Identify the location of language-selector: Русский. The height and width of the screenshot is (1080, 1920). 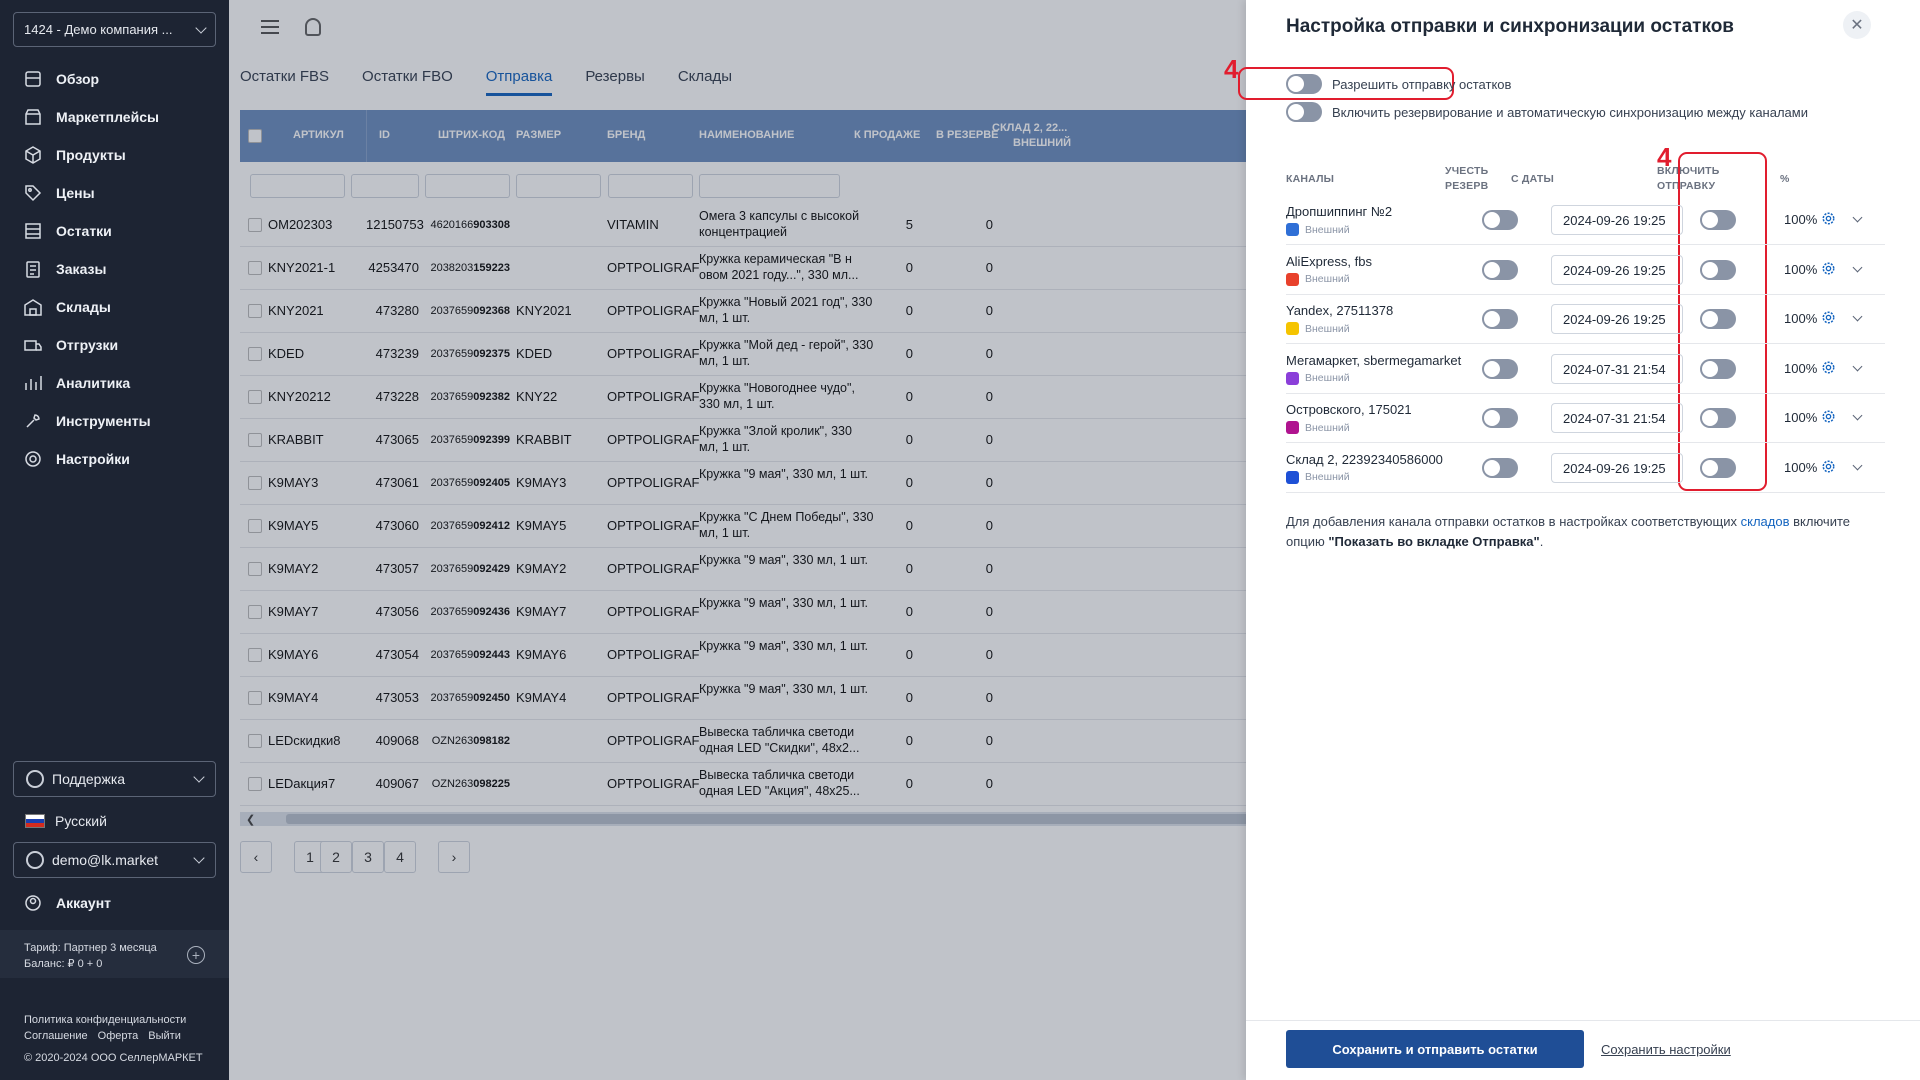
(66, 821).